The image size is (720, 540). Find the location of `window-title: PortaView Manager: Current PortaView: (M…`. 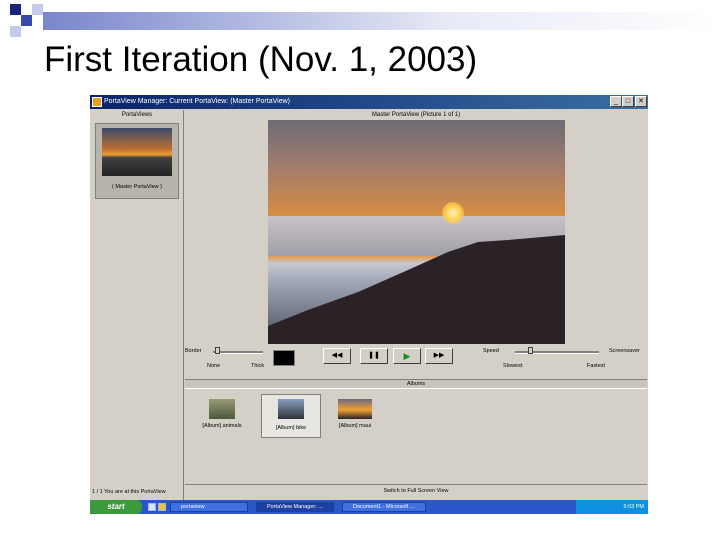

window-title: PortaView Manager: Current PortaView: (M… is located at coordinates (197, 101).